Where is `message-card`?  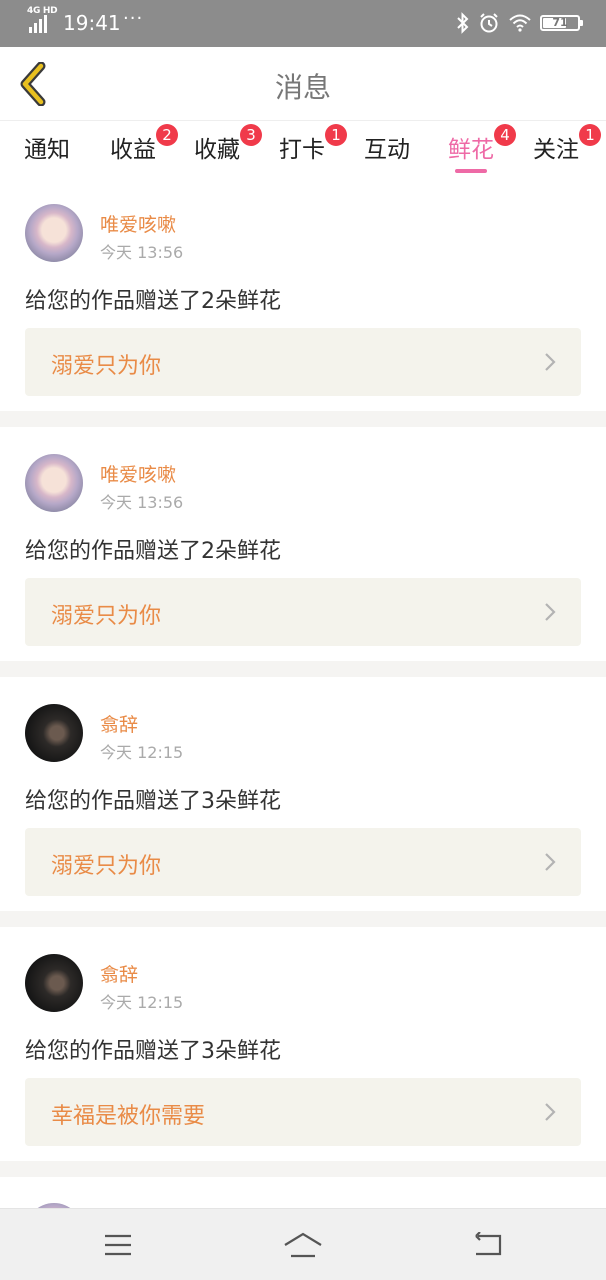
message-card is located at coordinates (303, 1192).